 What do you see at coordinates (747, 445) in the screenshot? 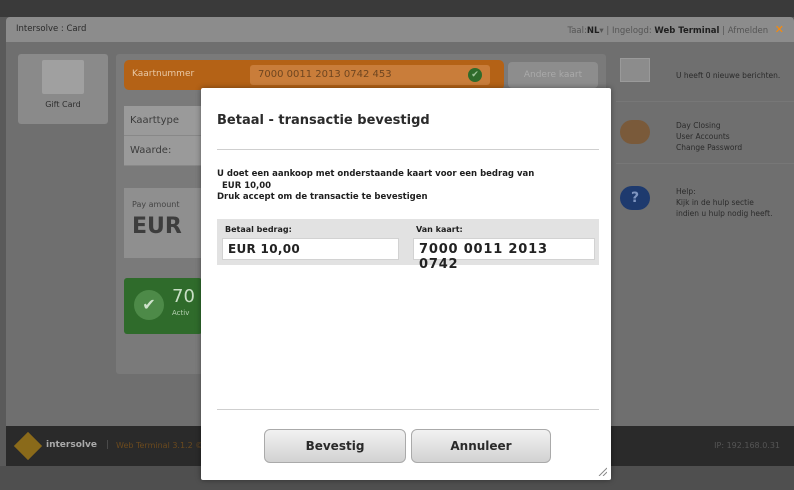
I see `footer-ip: IP: 192.168.0.31` at bounding box center [747, 445].